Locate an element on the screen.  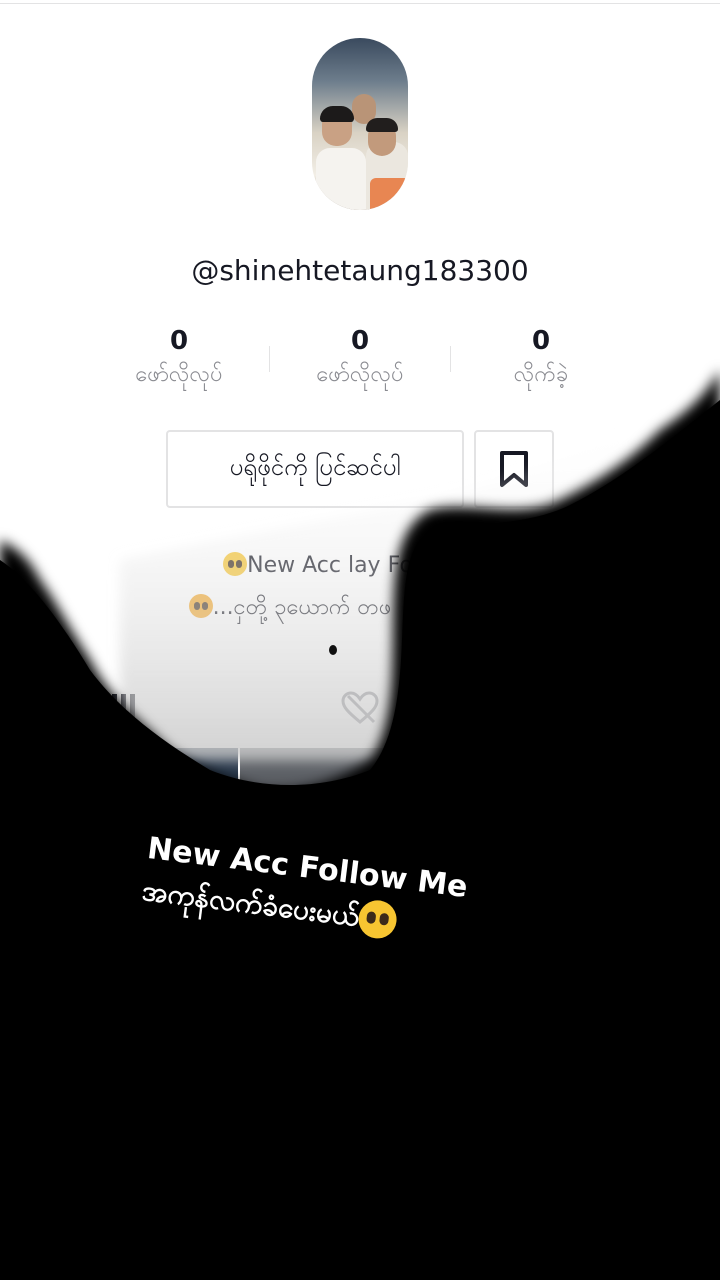
avatar-figure is located at coordinates (341, 179).